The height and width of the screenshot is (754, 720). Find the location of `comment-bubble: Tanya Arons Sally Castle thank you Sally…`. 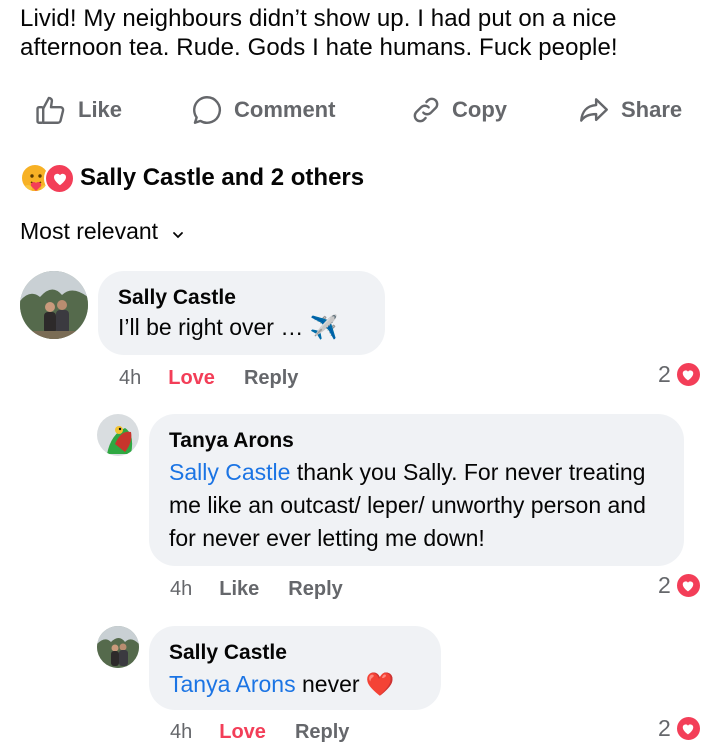

comment-bubble: Tanya Arons Sally Castle thank you Sally… is located at coordinates (416, 490).